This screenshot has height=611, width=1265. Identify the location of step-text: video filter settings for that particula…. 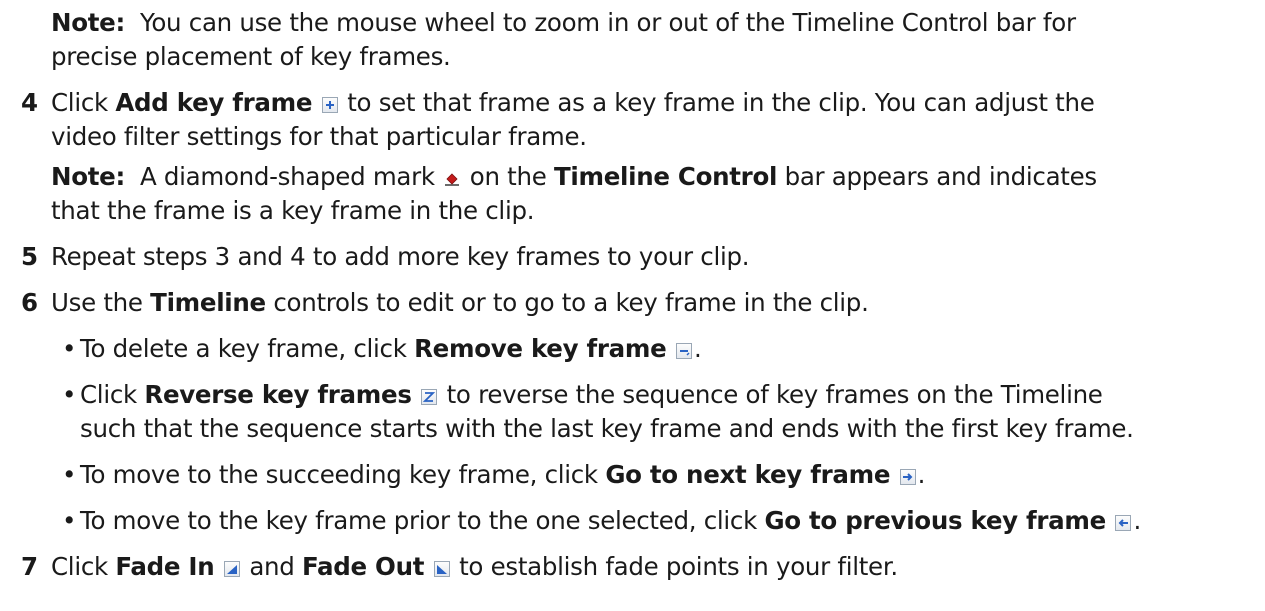
(319, 136).